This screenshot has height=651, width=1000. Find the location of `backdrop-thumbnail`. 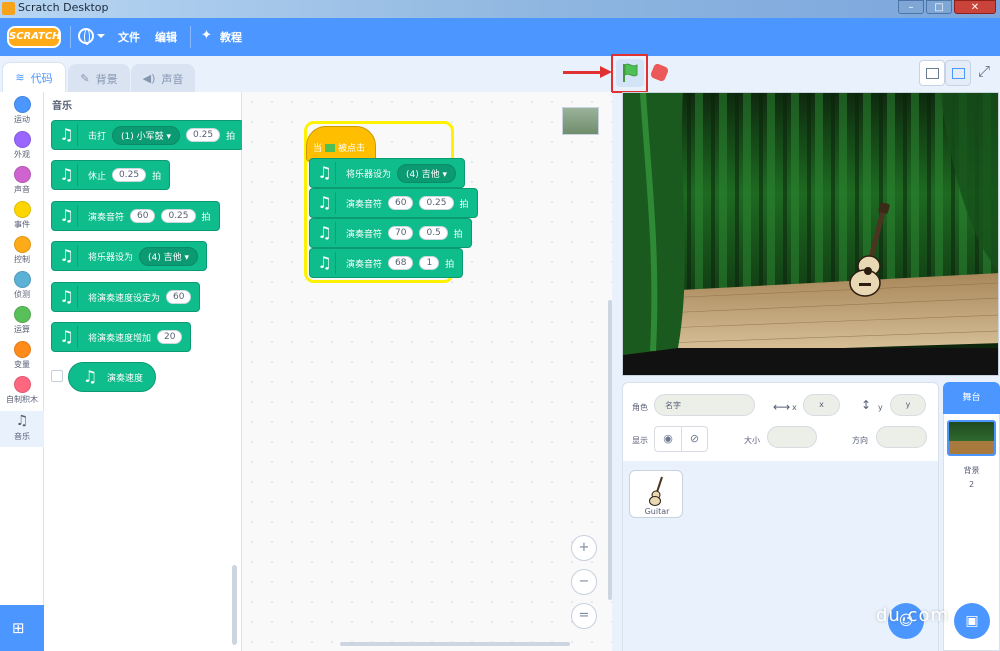

backdrop-thumbnail is located at coordinates (971, 438).